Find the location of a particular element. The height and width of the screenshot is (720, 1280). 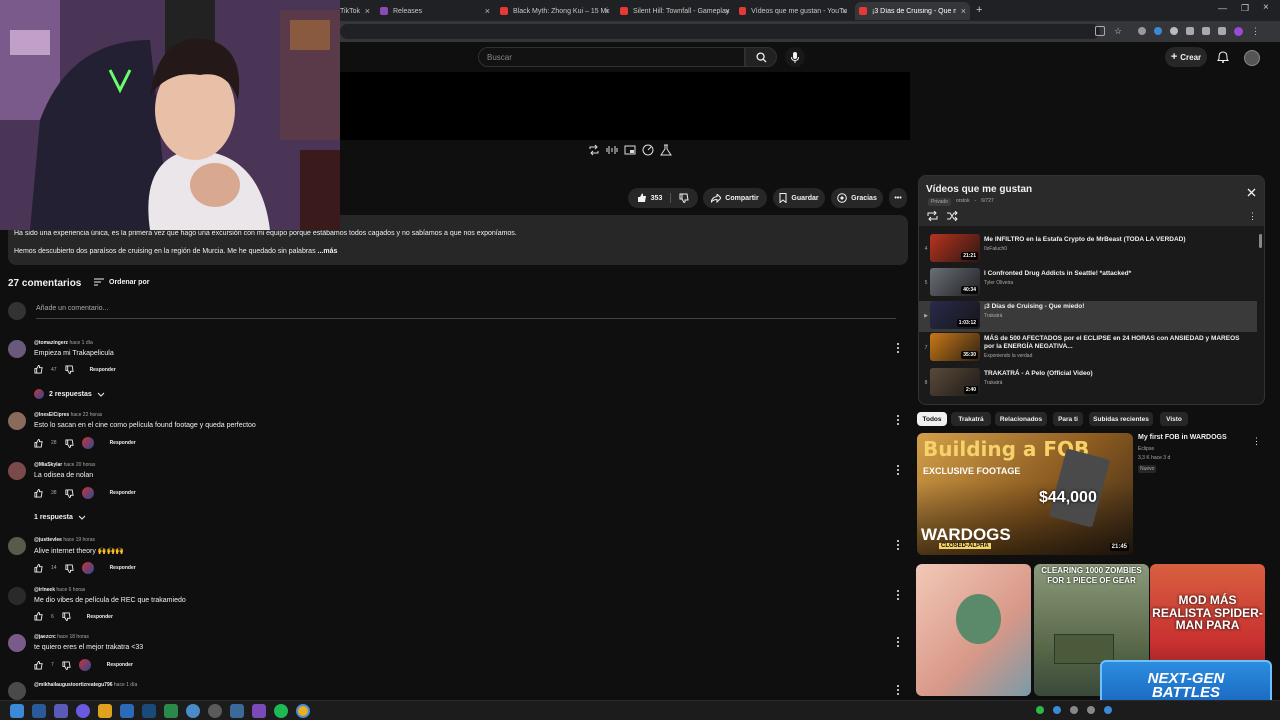

show-more-link: ...más is located at coordinates (328, 251).